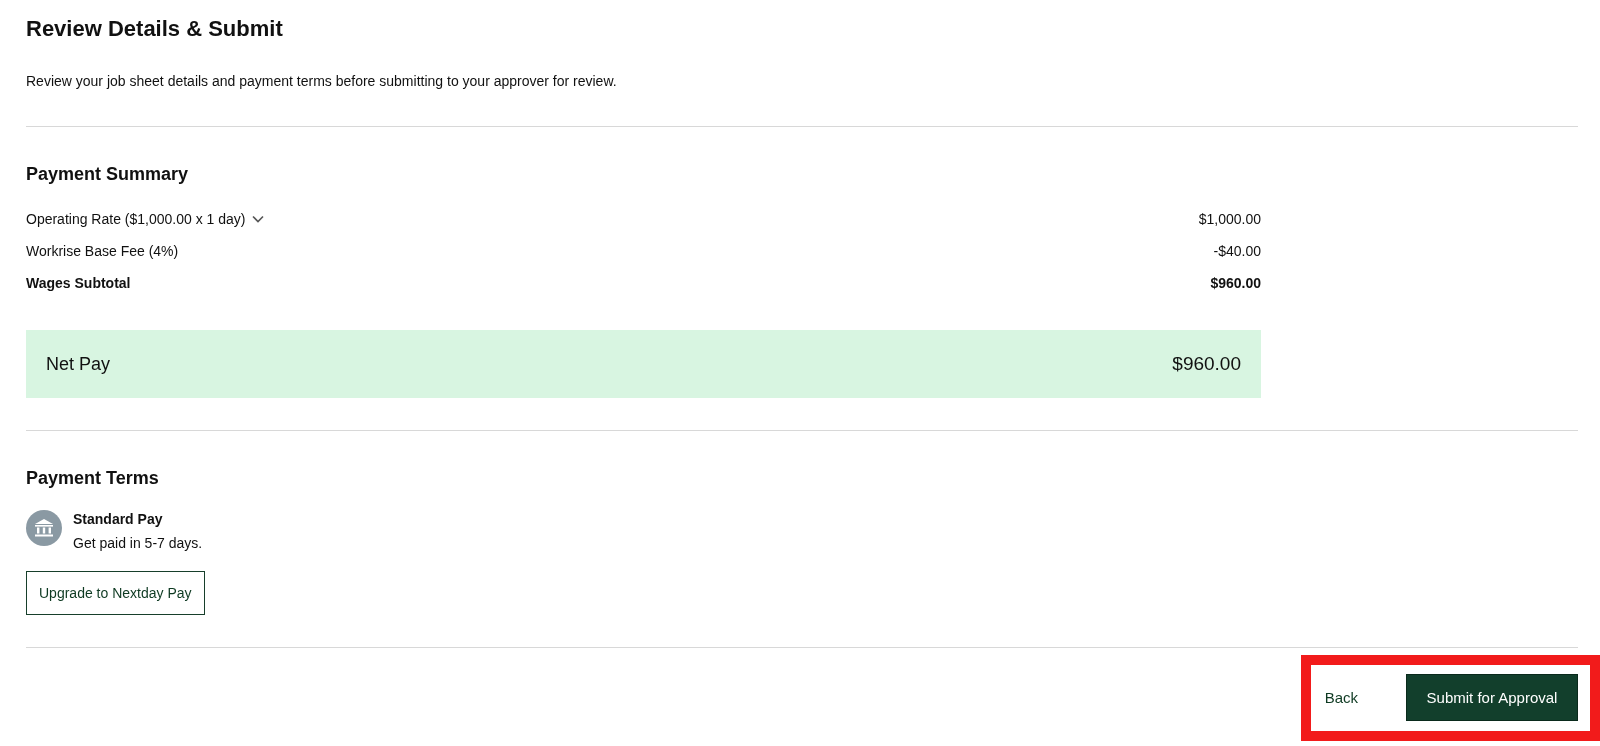  What do you see at coordinates (1237, 251) in the screenshot?
I see `amount: -$40.00` at bounding box center [1237, 251].